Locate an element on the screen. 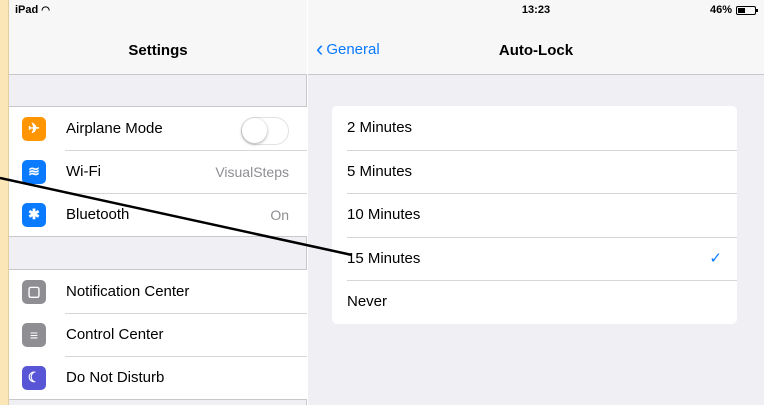 This screenshot has height=405, width=764. do-not-disturb-icon: ☾ is located at coordinates (34, 377).